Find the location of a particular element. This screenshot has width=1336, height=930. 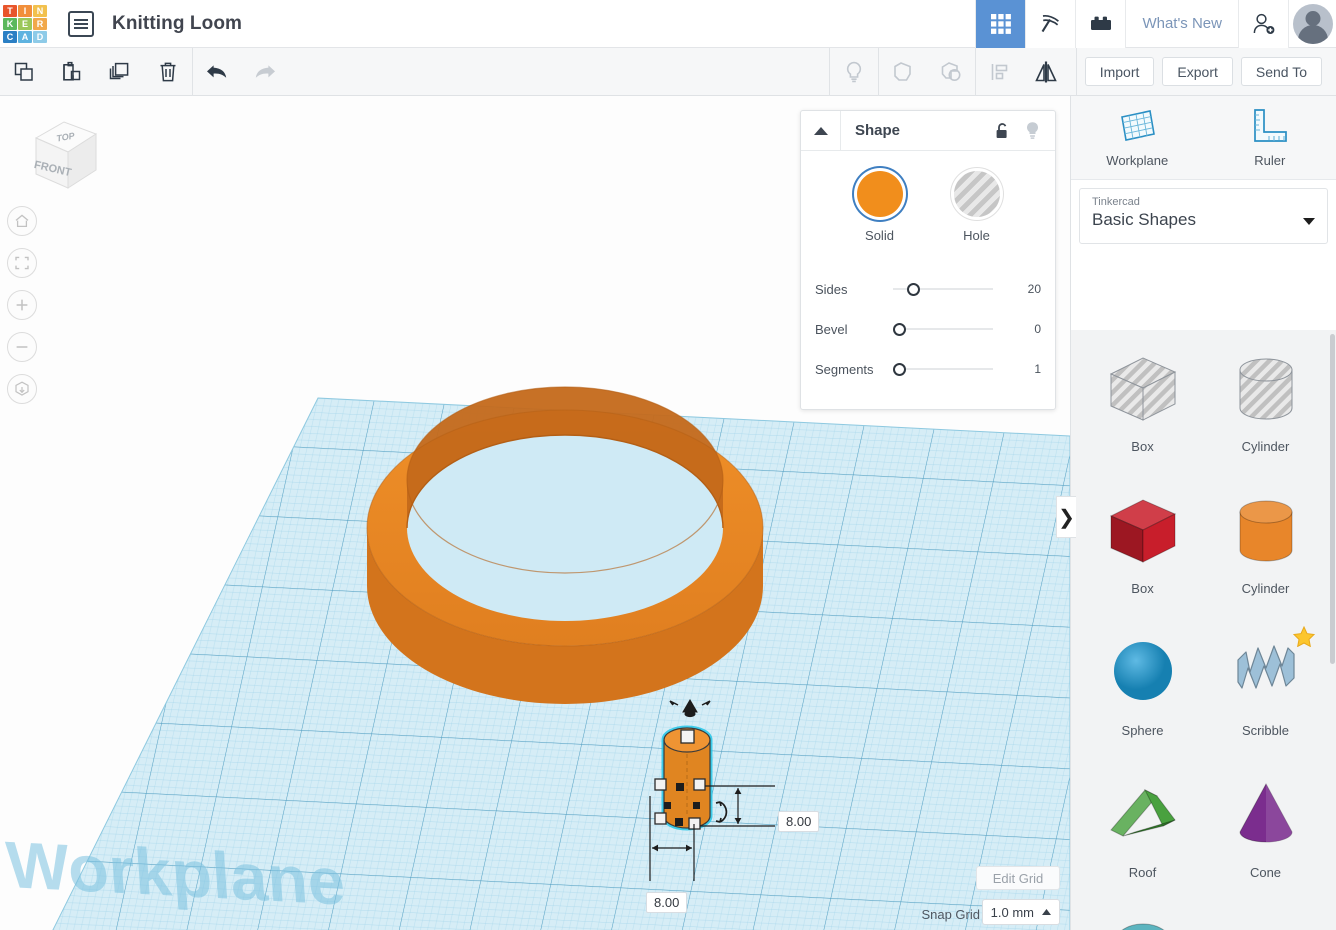

shape-scribble: Scribble is located at coordinates (1265, 690).